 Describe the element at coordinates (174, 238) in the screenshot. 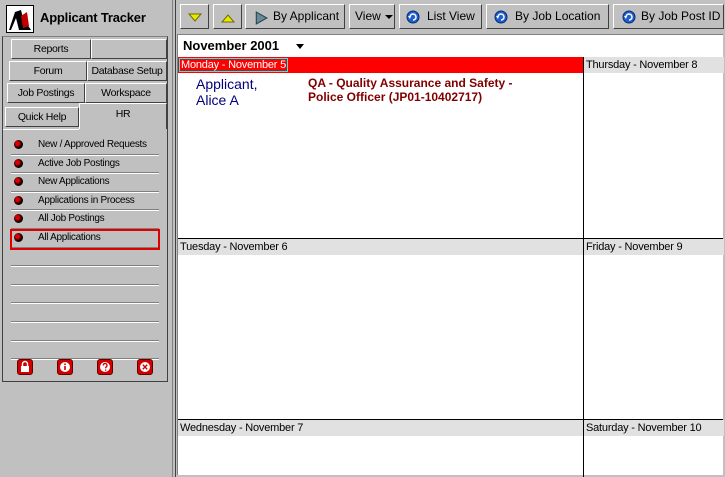

I see `panel-splitter` at that location.